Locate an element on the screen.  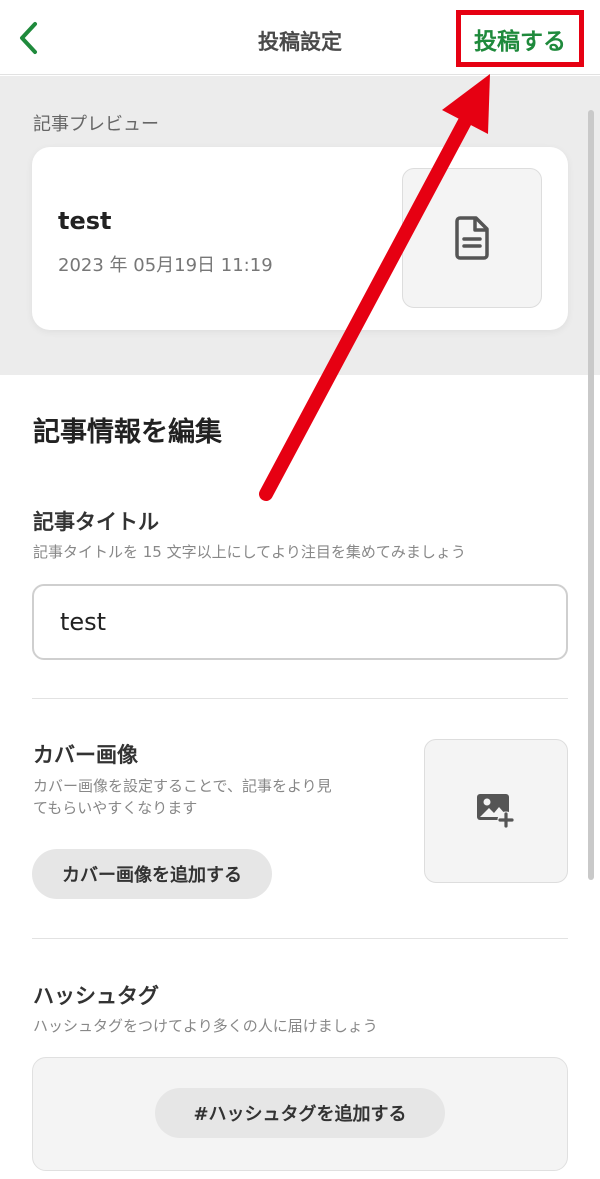
hashtag-help: ハッシュタグをつけてより多くの人に届けましょう is located at coordinates (205, 1026).